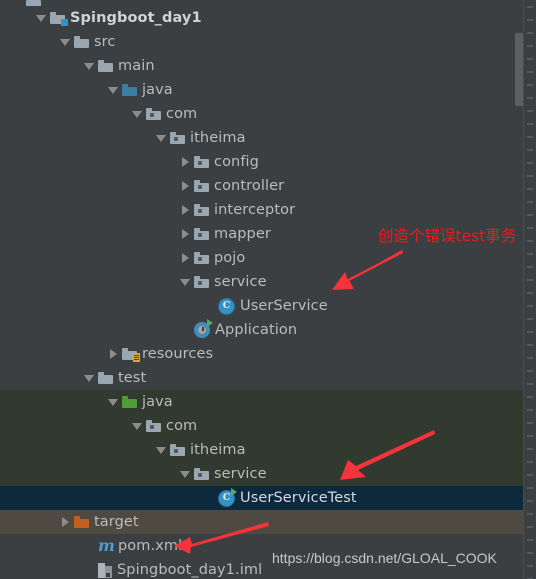 The image size is (536, 579). Describe the element at coordinates (227, 497) in the screenshot. I see `test-class-run-icon: C` at that location.